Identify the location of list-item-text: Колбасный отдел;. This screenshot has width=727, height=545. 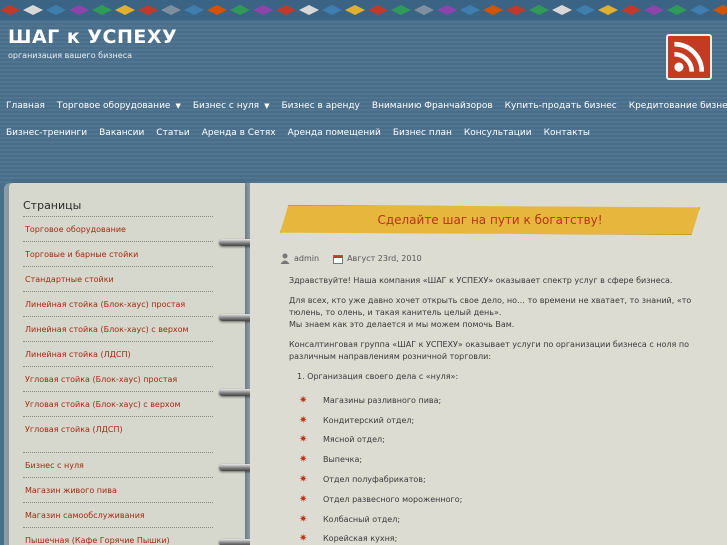
(362, 519).